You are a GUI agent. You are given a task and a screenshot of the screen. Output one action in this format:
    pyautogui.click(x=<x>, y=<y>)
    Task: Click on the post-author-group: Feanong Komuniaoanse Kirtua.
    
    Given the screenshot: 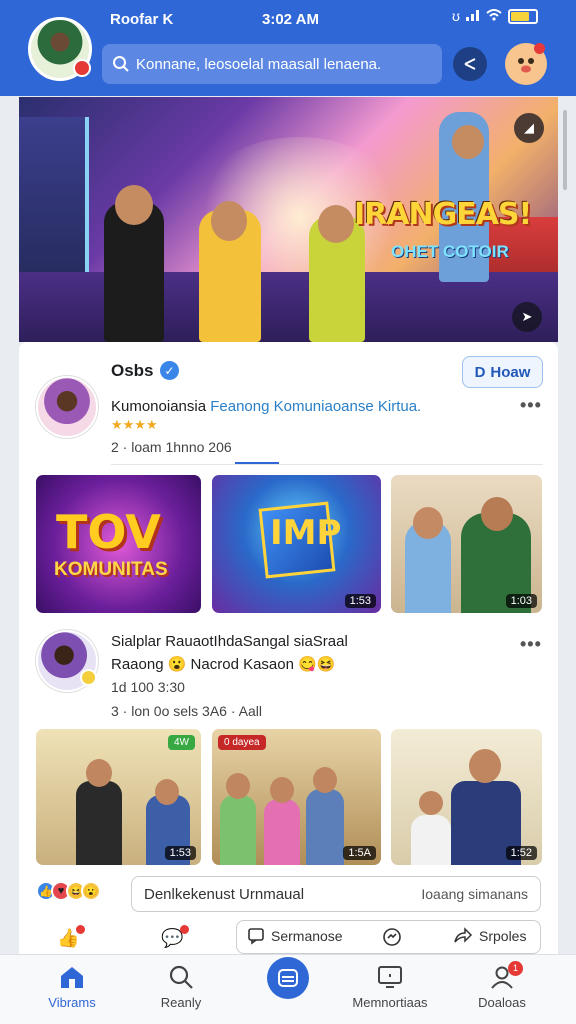 What is the action you would take?
    pyautogui.click(x=316, y=406)
    